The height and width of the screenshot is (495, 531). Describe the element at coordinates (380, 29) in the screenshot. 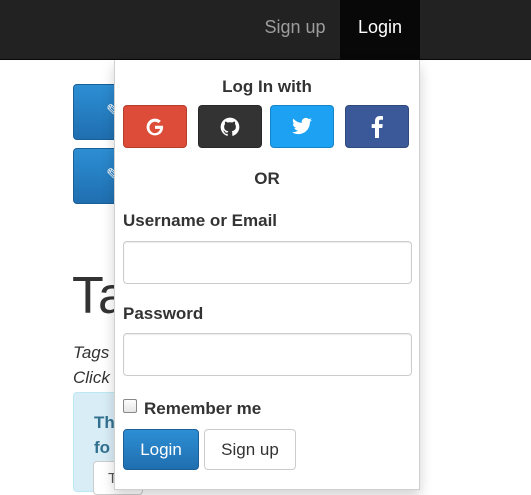

I see `nav-login-link: Login` at that location.